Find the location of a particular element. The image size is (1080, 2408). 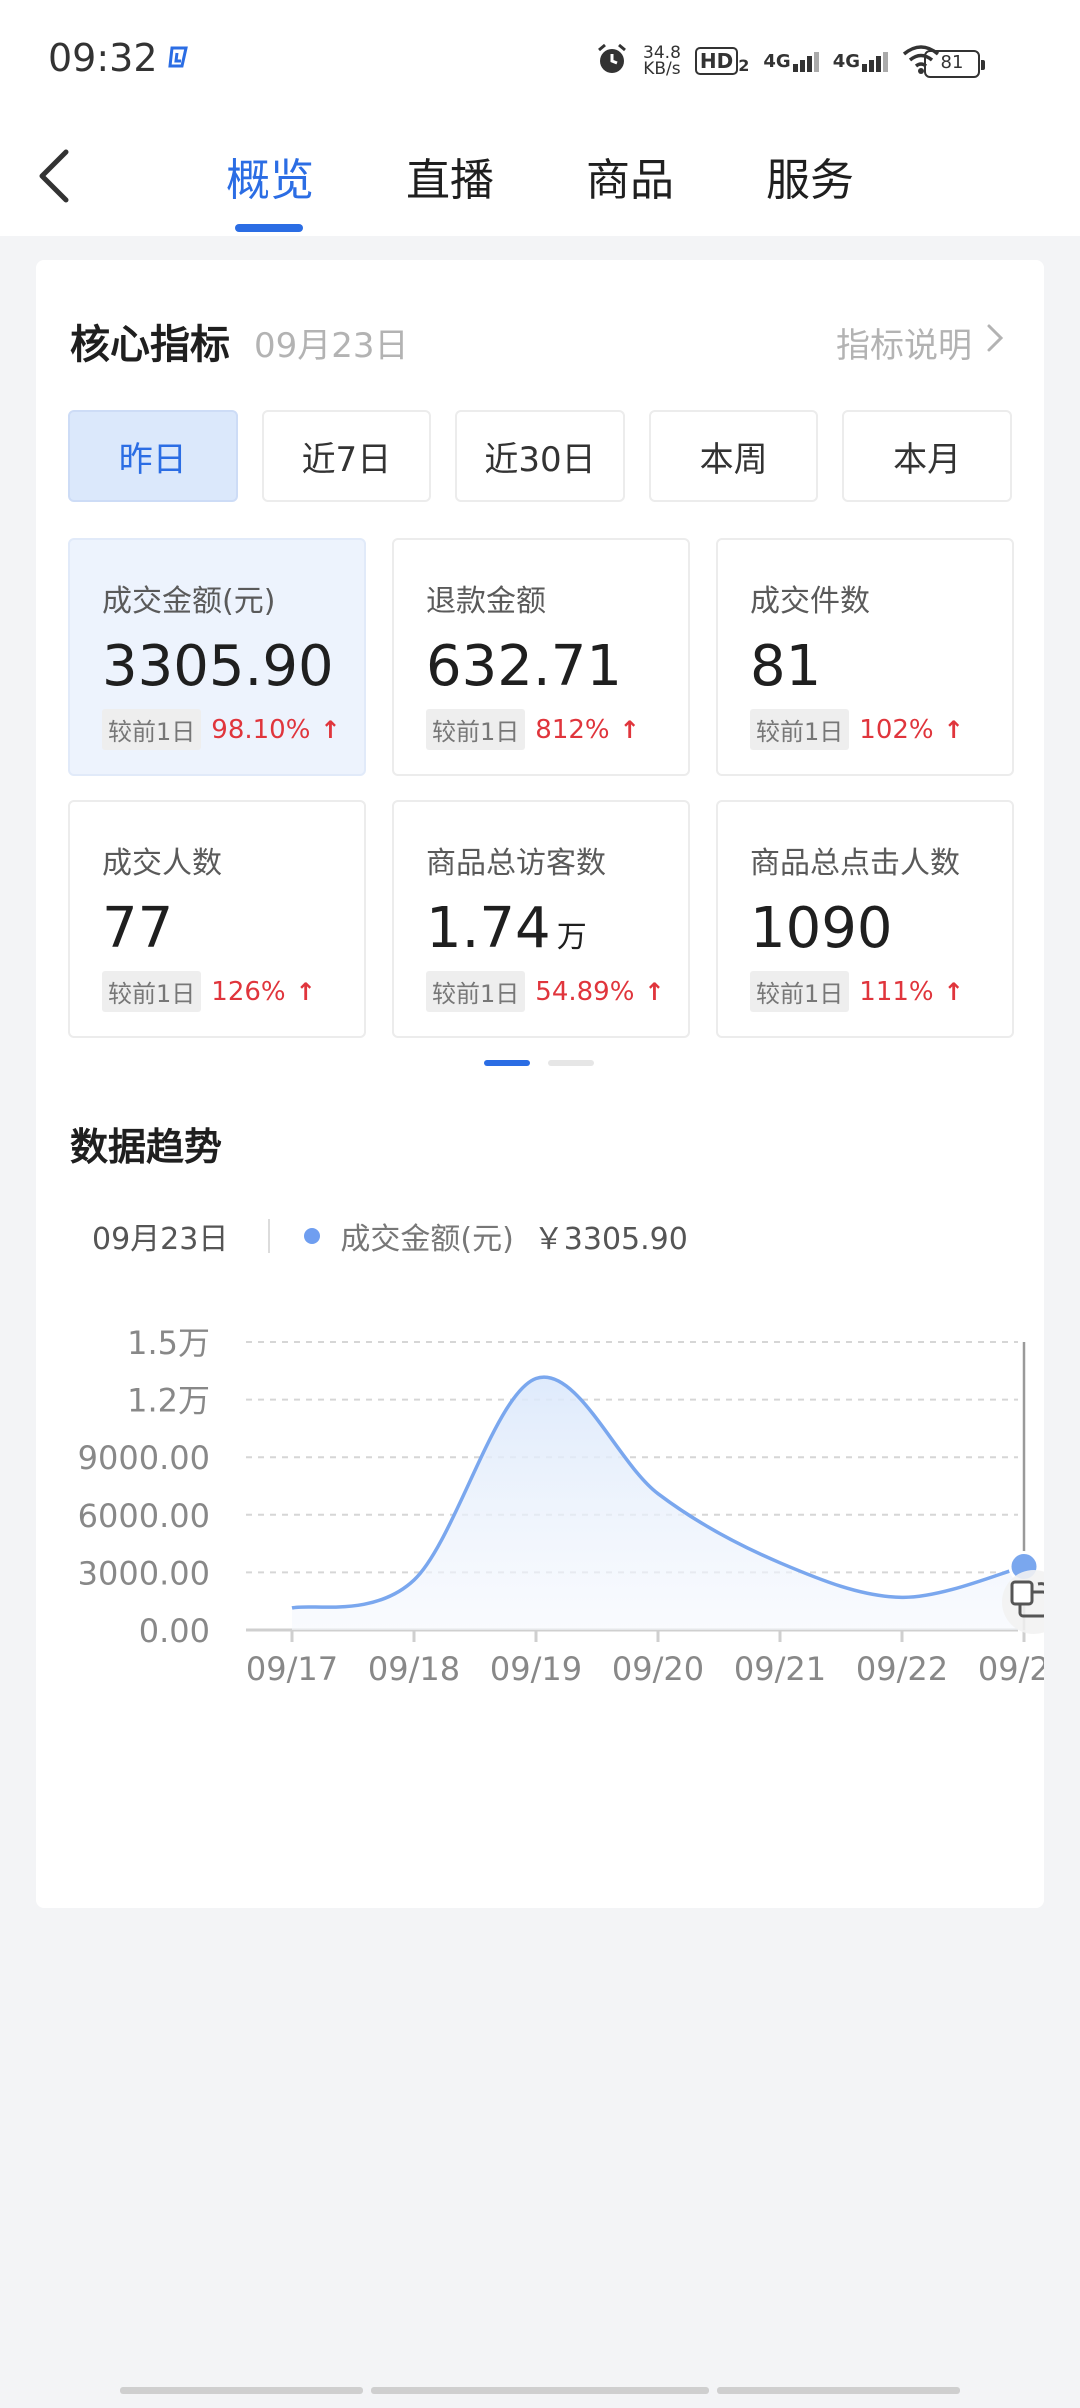

date-range-selector: 昨日 近7日 近30日 本周 本月 is located at coordinates (540, 456).